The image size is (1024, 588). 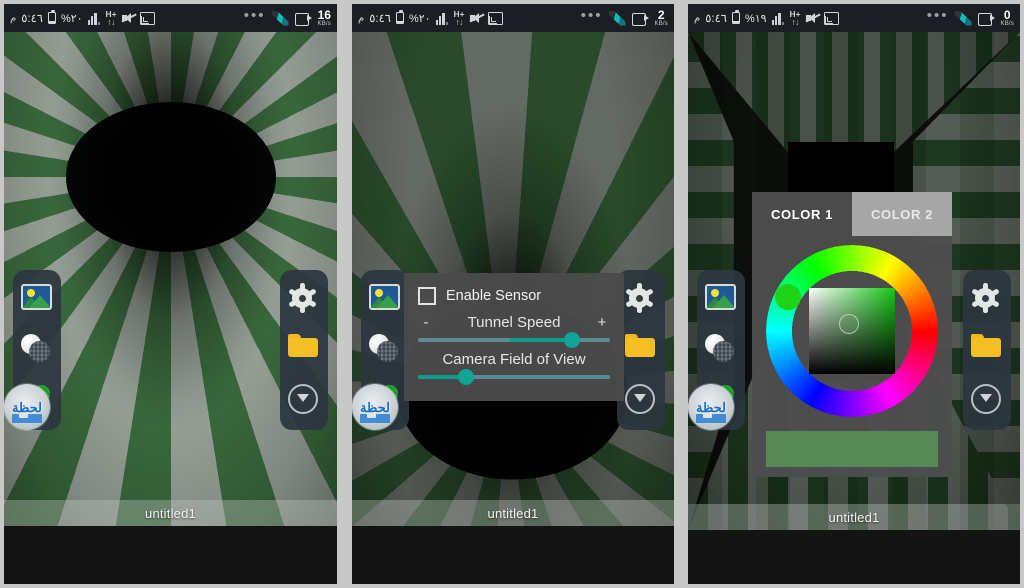 What do you see at coordinates (466, 377) in the screenshot?
I see `camera-fov-knob` at bounding box center [466, 377].